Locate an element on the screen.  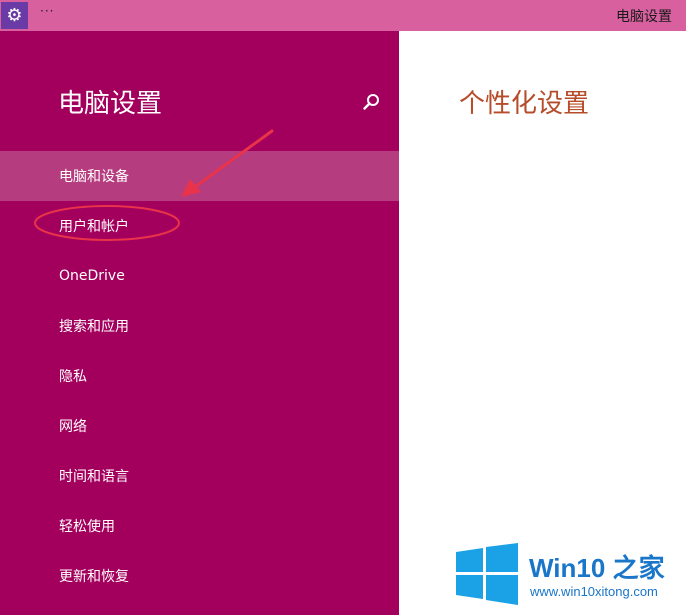
watermark-brand-win: Win10 is located at coordinates (567, 568).